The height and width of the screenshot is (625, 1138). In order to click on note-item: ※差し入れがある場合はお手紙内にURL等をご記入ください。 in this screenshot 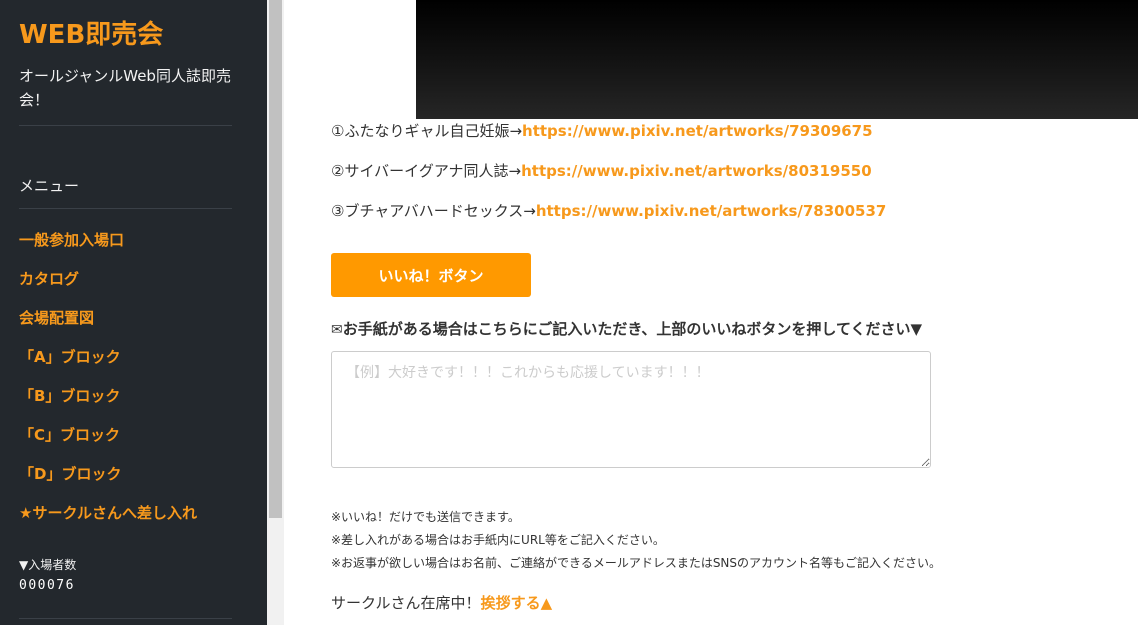, I will do `click(498, 540)`.